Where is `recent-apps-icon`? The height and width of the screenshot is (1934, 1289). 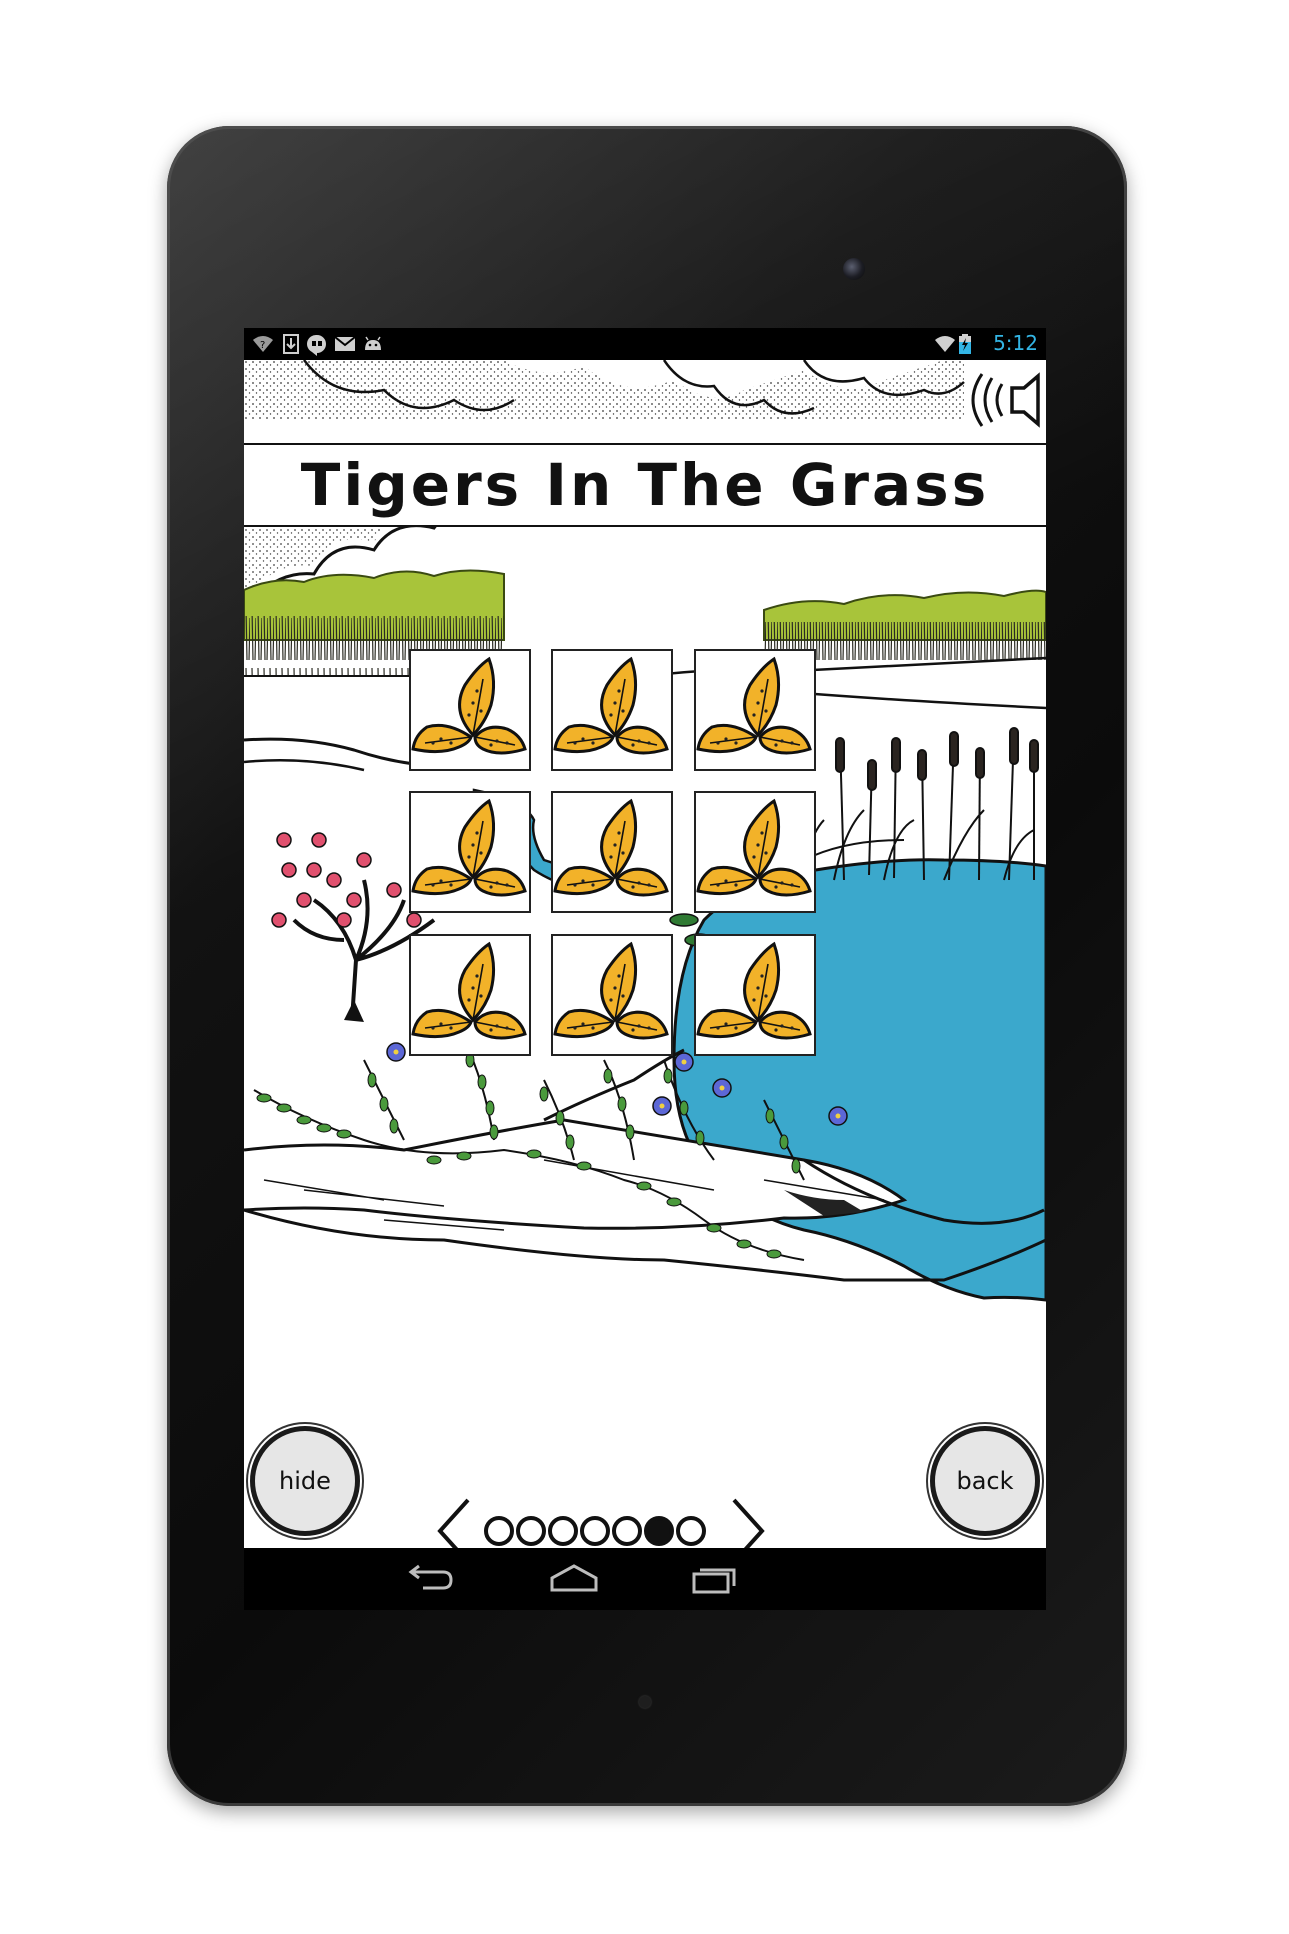
recent-apps-icon is located at coordinates (714, 1581).